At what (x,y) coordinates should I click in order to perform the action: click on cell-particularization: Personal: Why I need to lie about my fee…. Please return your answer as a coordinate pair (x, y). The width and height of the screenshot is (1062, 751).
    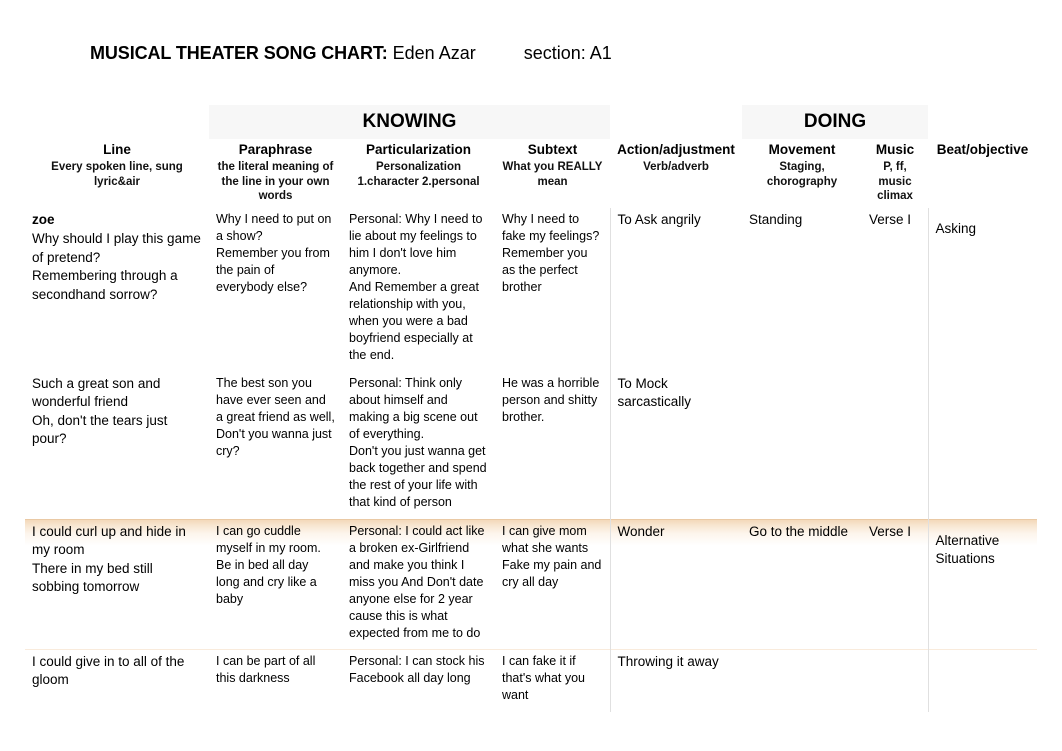
    Looking at the image, I should click on (416, 286).